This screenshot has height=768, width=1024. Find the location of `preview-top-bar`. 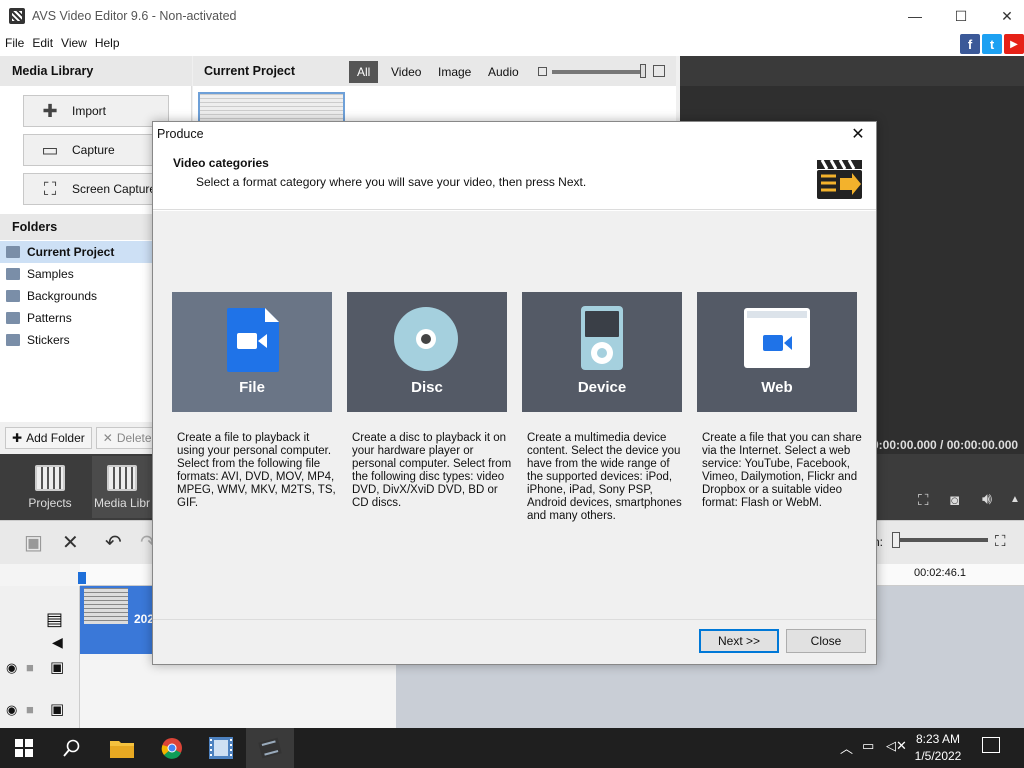

preview-top-bar is located at coordinates (852, 71).